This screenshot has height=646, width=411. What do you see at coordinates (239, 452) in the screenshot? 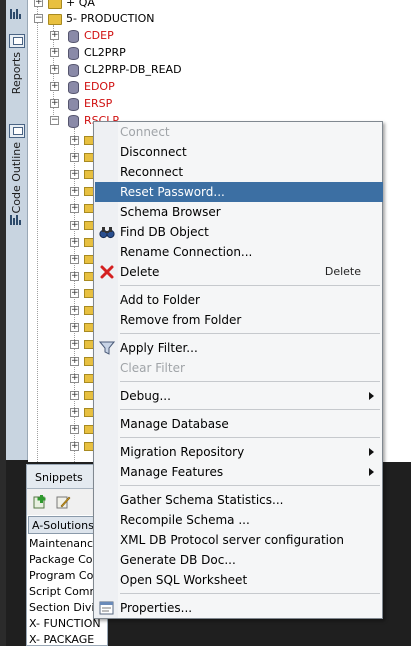
I see `menu-item-migration-repository: Migration Repository` at bounding box center [239, 452].